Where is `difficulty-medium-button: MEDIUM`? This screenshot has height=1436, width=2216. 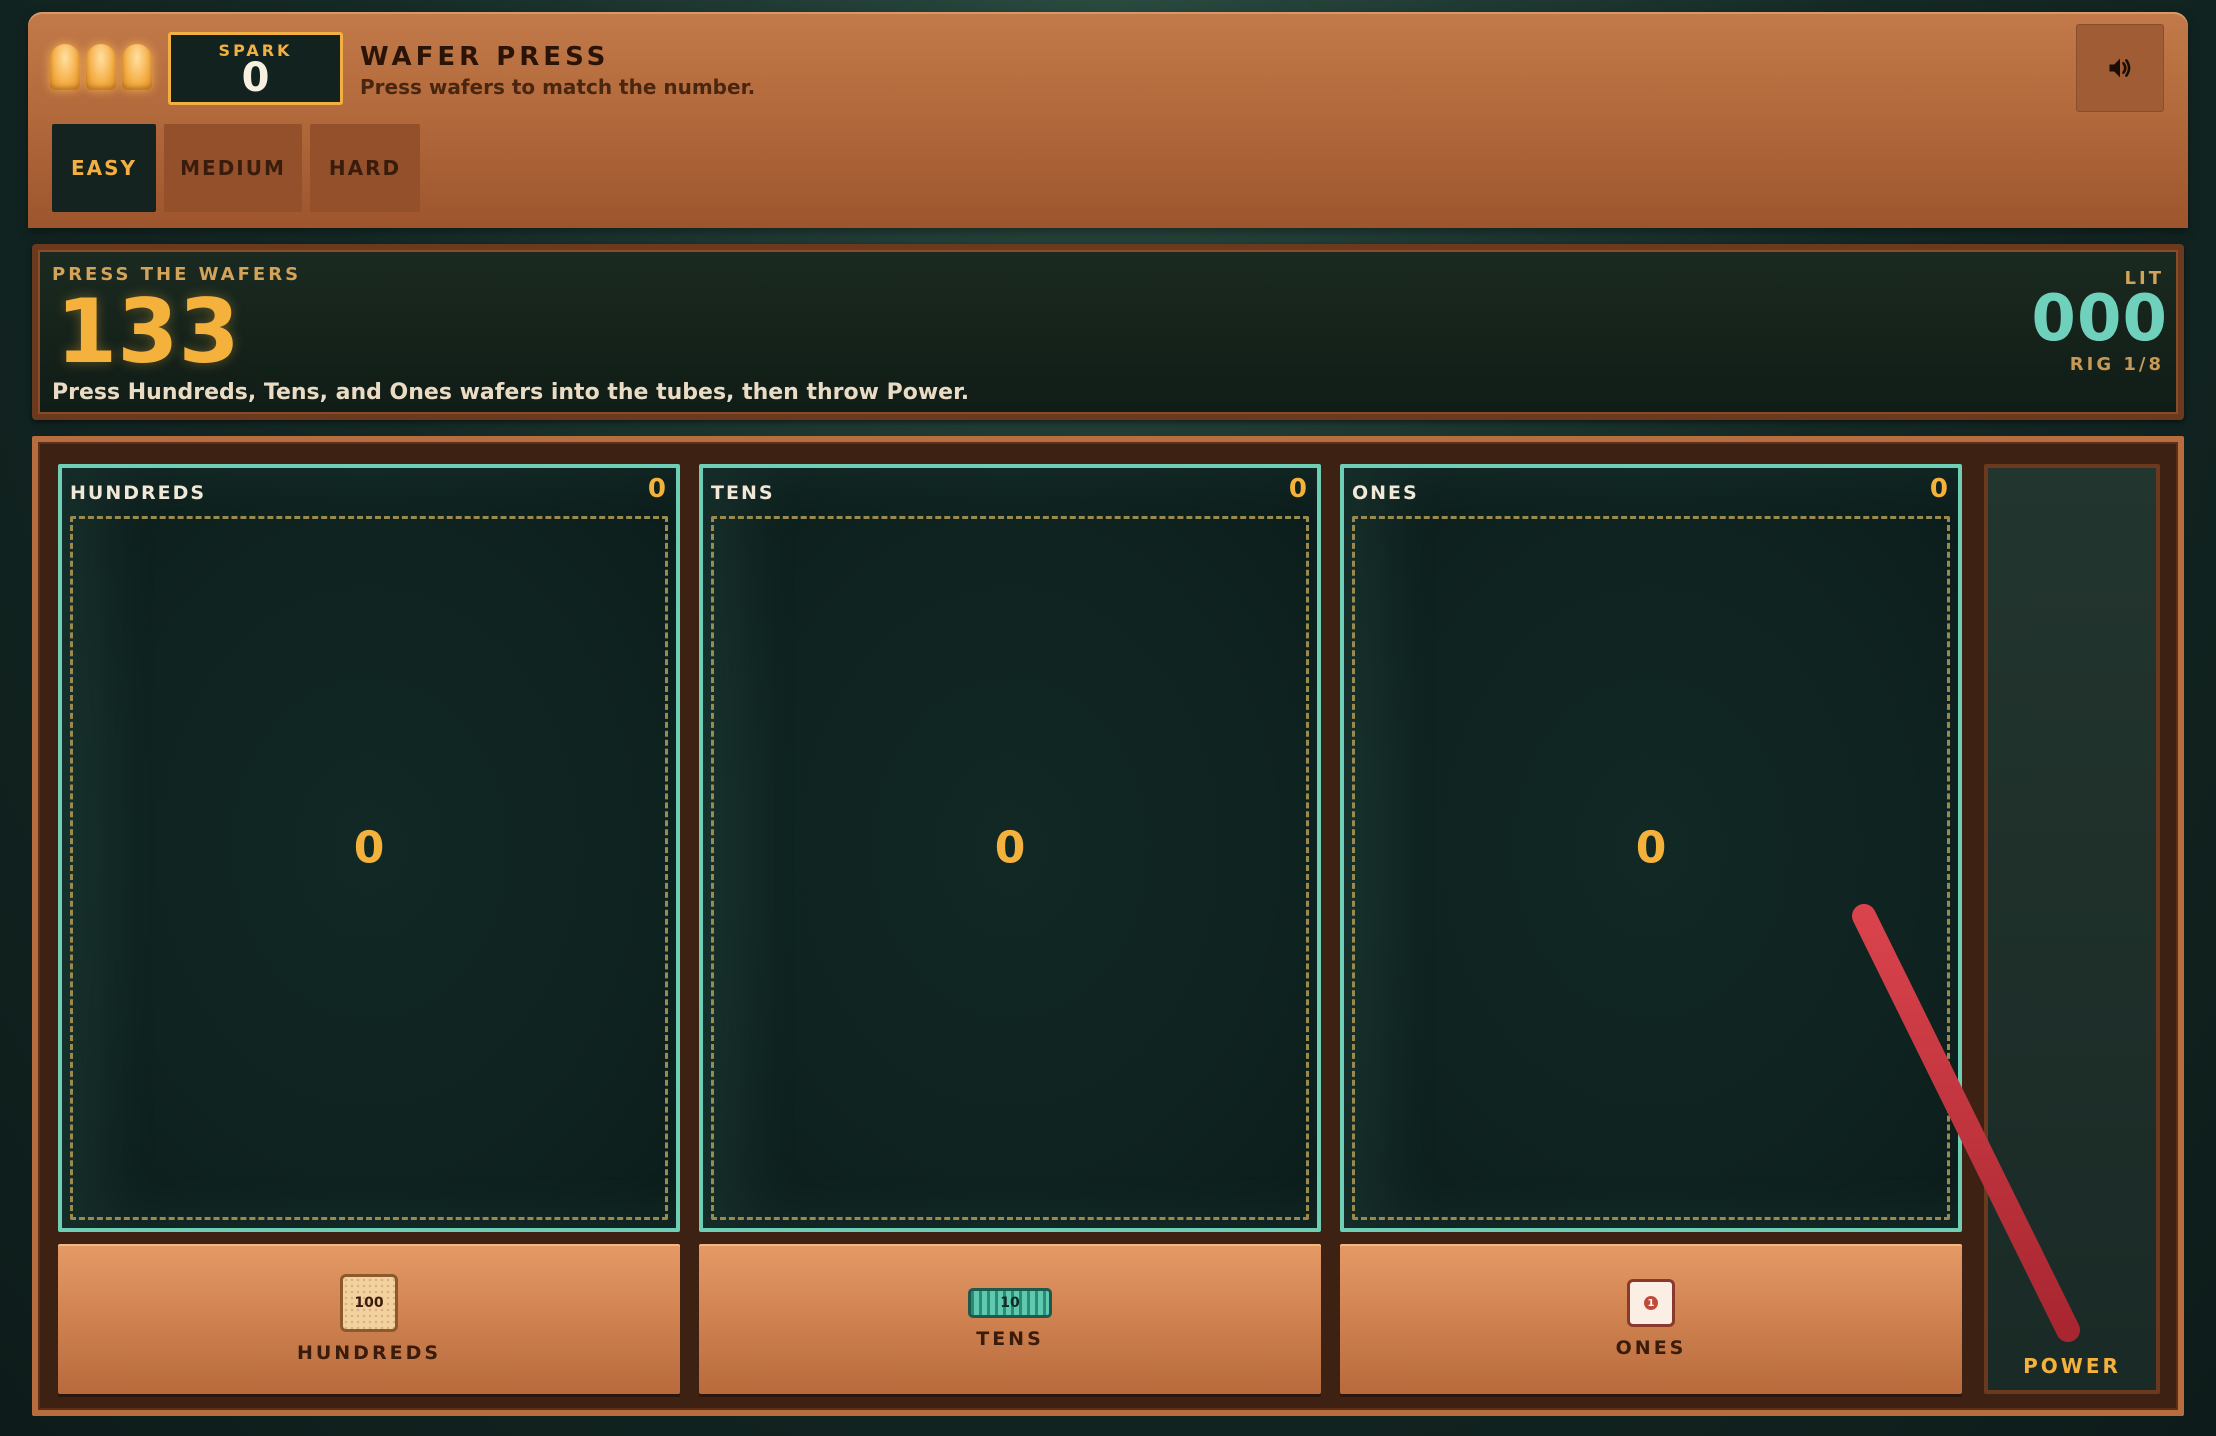
difficulty-medium-button: MEDIUM is located at coordinates (233, 168).